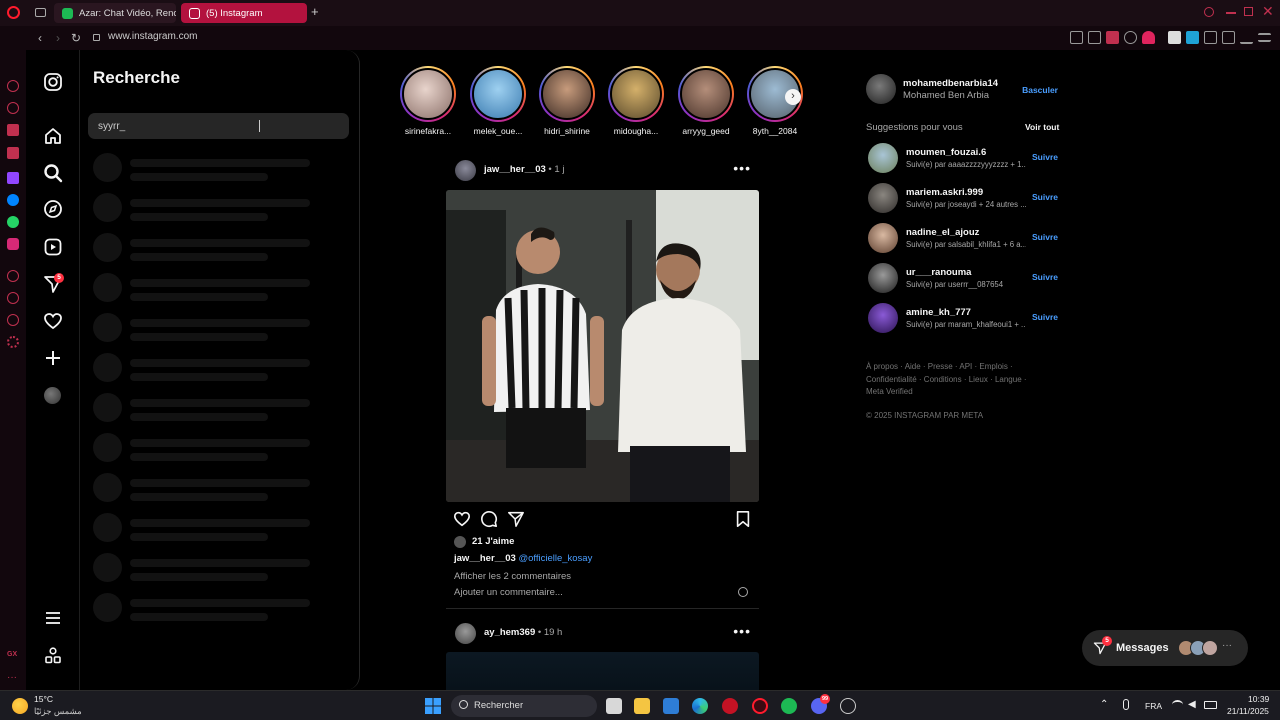  I want to click on pin-icon, so click(1076, 37).